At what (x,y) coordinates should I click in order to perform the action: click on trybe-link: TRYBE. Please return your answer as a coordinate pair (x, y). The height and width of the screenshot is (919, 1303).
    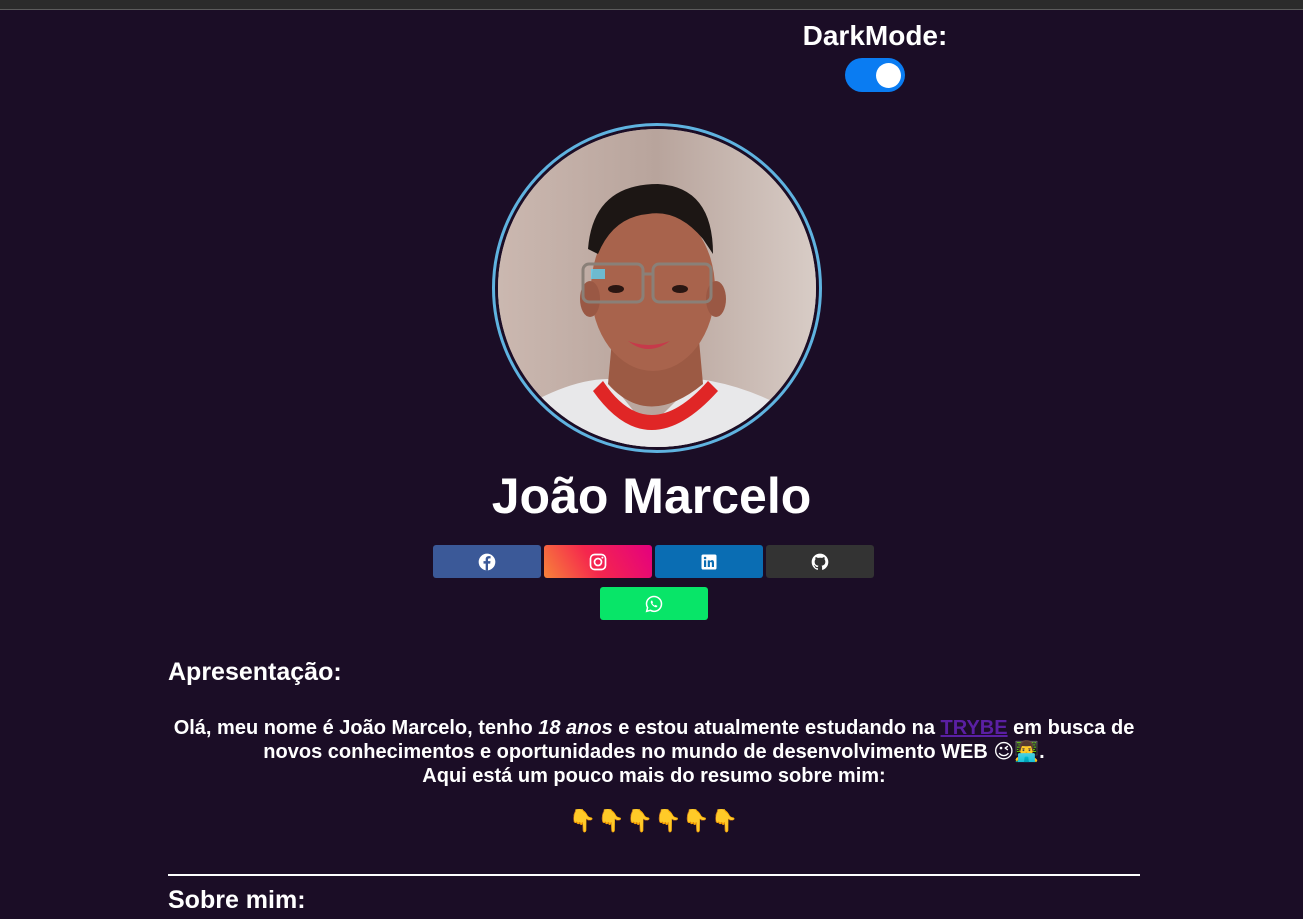
    Looking at the image, I should click on (974, 728).